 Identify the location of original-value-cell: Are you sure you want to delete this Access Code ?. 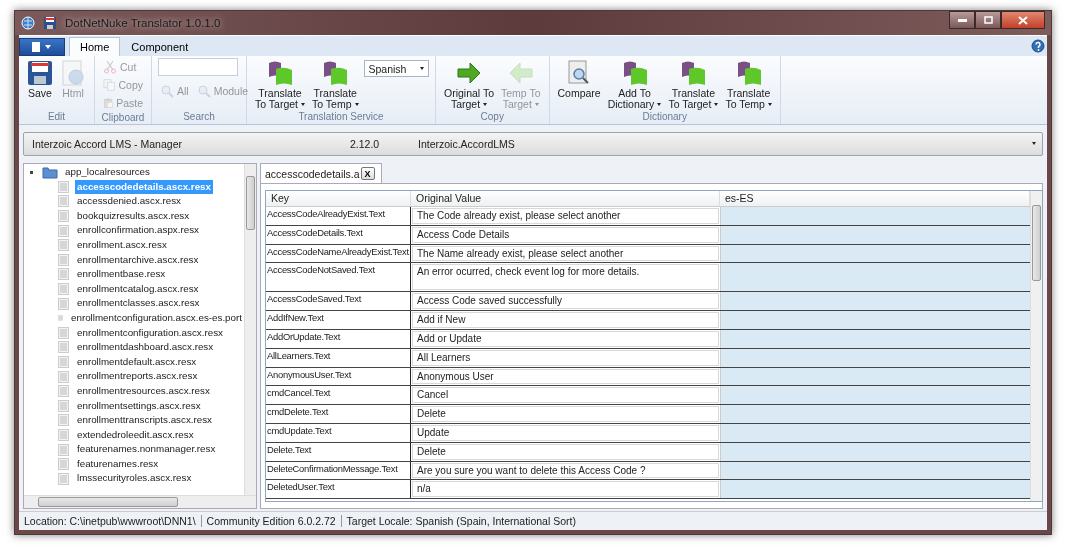
(565, 470).